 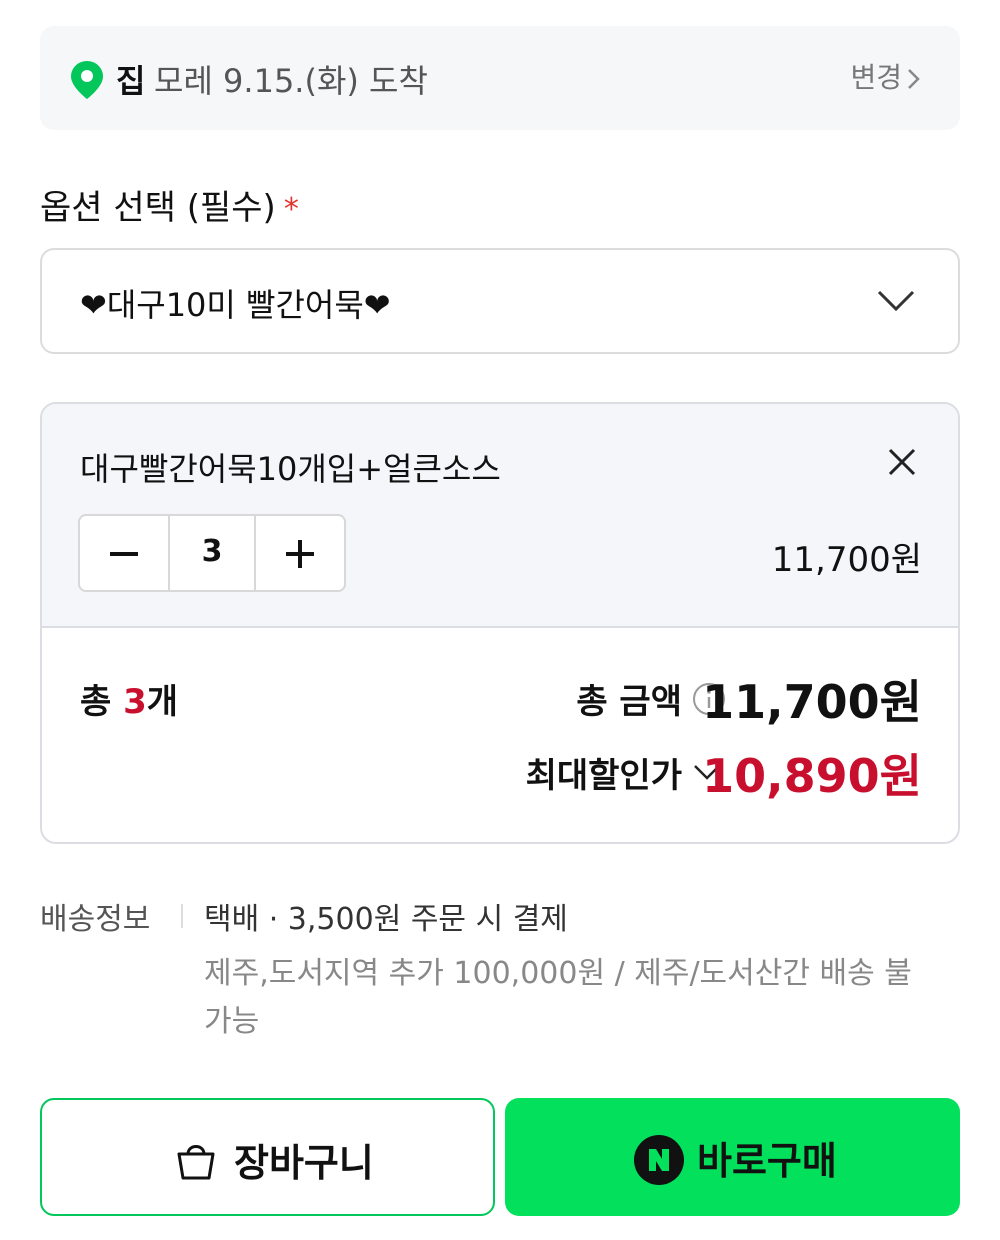 I want to click on add-to-cart-label: 장바구니, so click(x=304, y=1163).